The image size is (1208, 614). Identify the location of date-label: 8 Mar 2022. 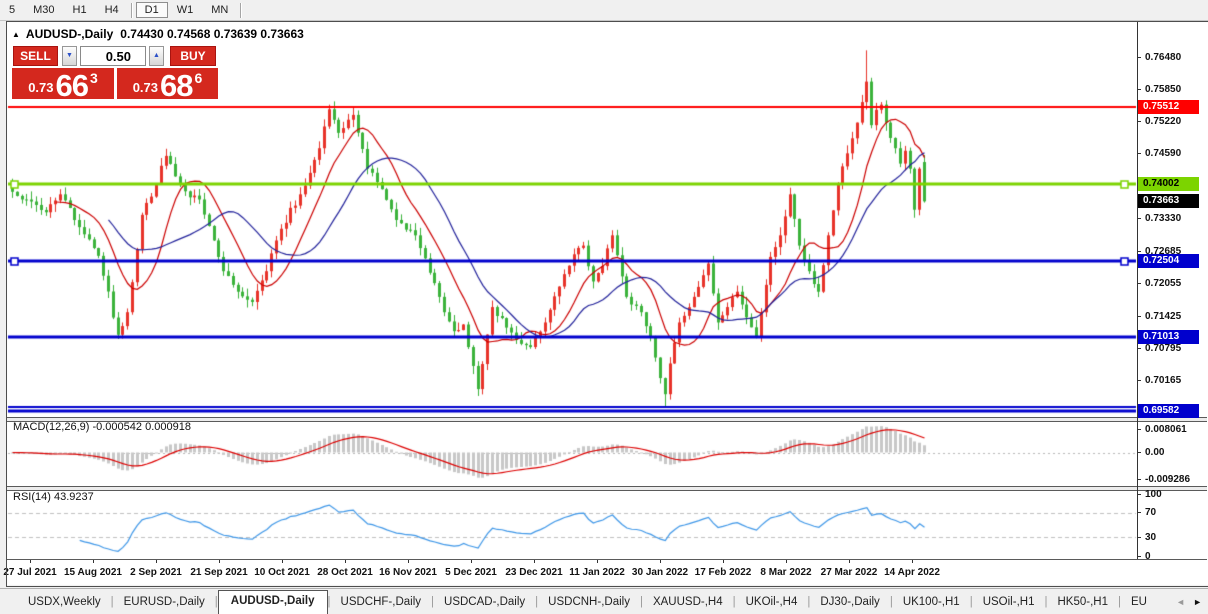
(786, 572).